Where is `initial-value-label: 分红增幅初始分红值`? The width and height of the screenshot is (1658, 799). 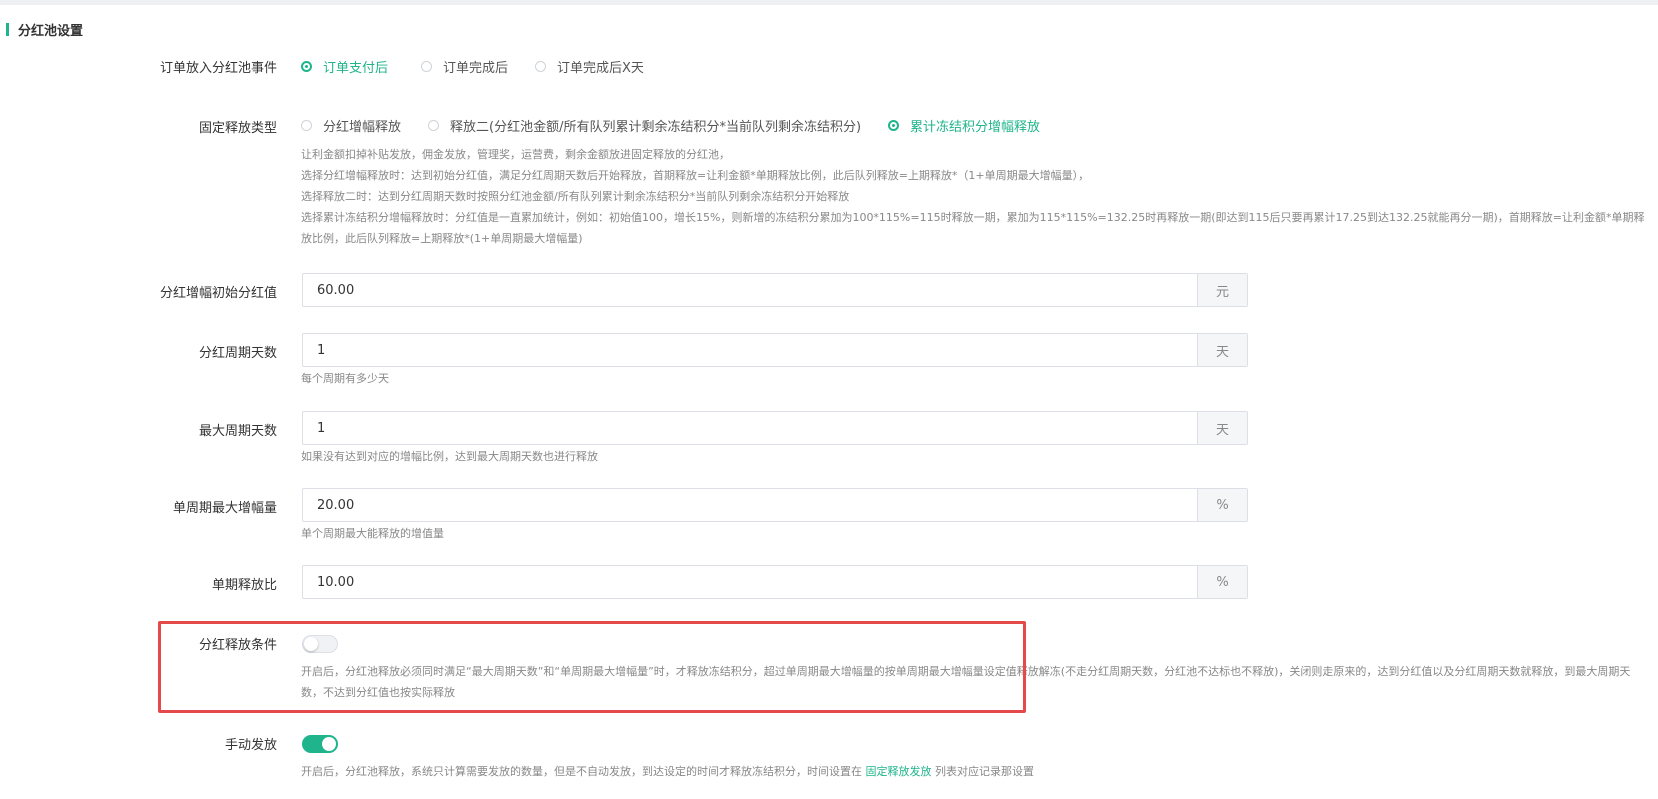 initial-value-label: 分红增幅初始分红值 is located at coordinates (218, 293).